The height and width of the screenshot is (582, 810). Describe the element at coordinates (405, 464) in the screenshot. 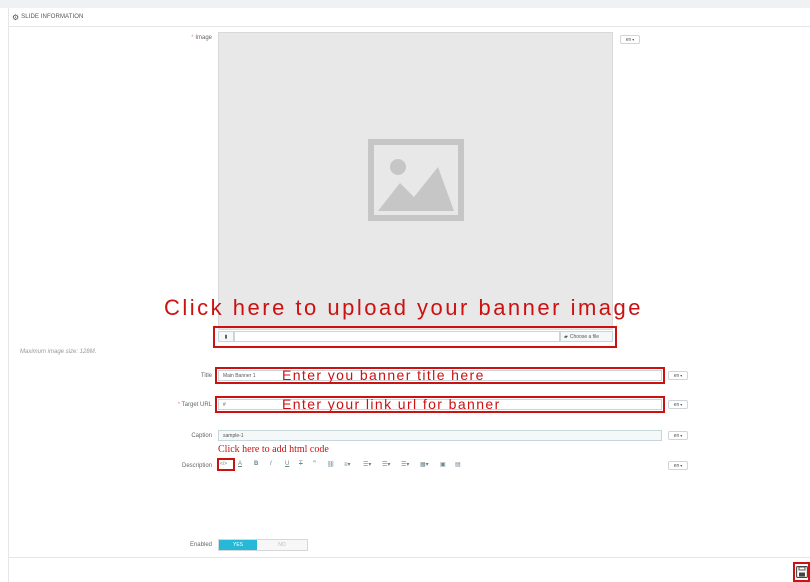

I see `indent-dropdown-icon: ☰▾` at that location.